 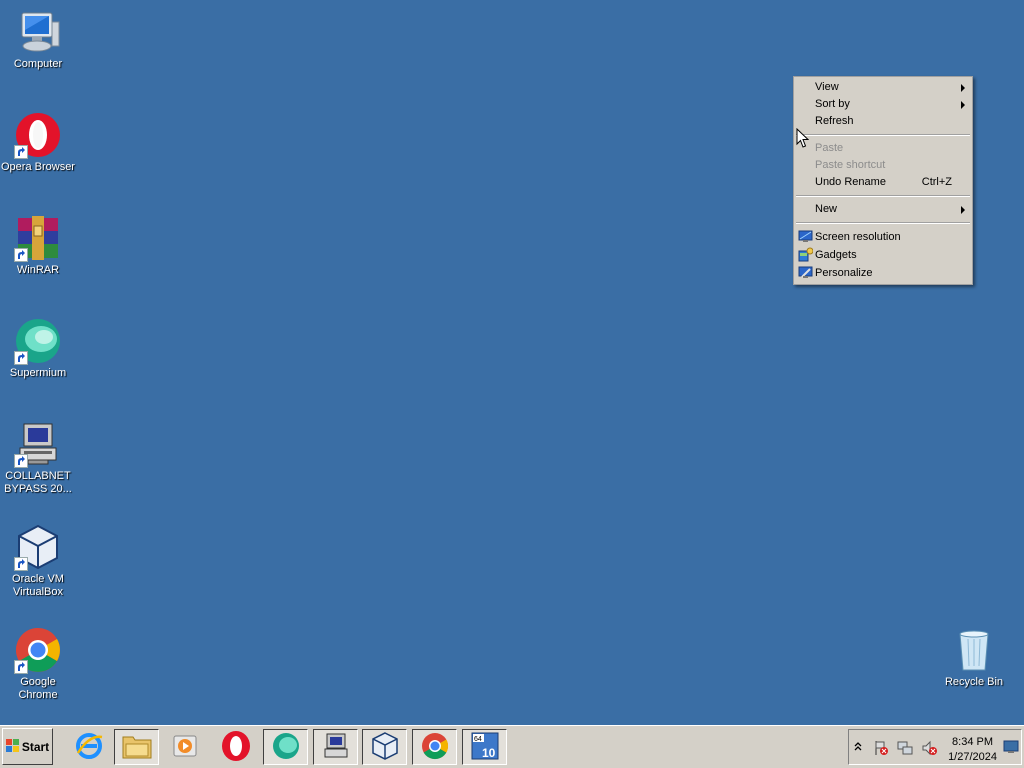 I want to click on recycle-bin-icon, so click(x=974, y=650).